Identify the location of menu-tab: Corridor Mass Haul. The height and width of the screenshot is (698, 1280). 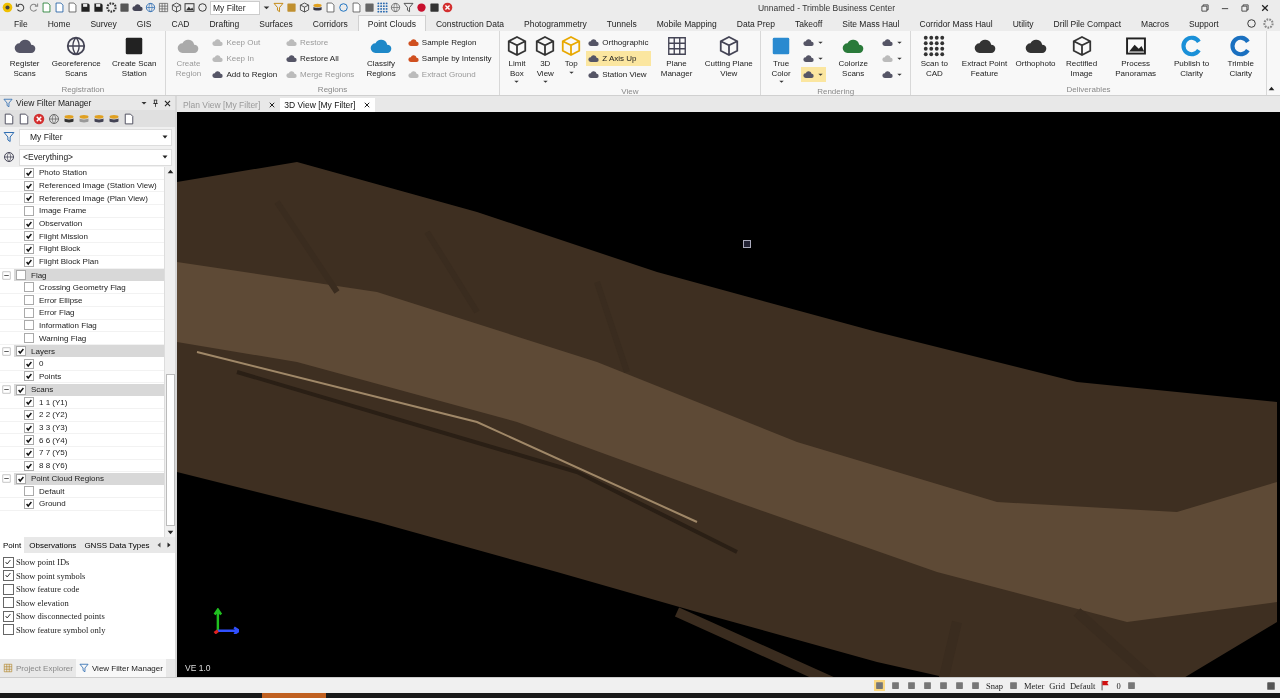
(956, 23).